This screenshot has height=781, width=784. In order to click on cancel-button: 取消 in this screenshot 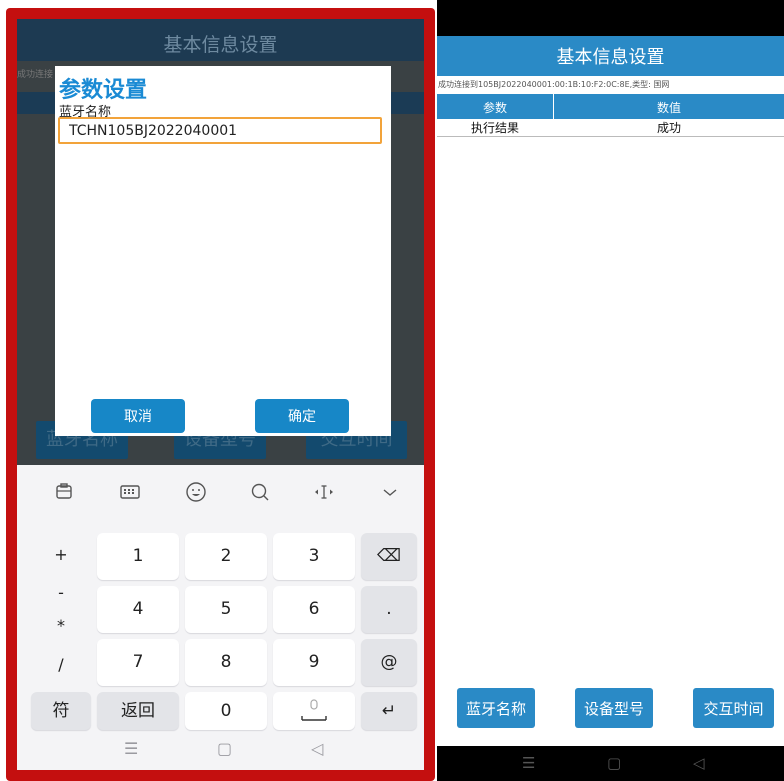, I will do `click(138, 416)`.